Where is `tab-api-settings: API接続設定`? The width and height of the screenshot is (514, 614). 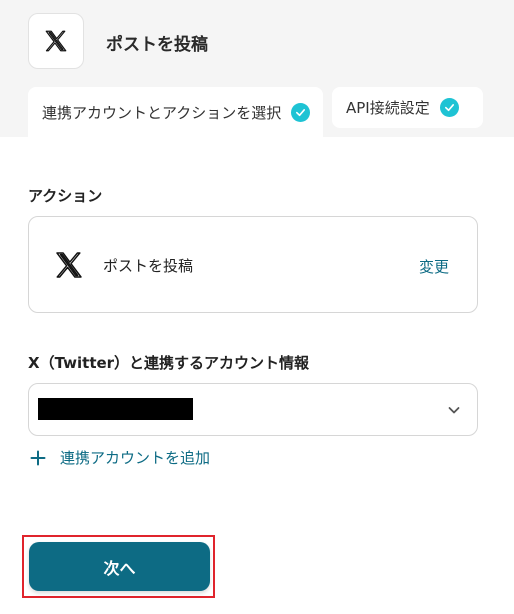
tab-api-settings: API接続設定 is located at coordinates (407, 107).